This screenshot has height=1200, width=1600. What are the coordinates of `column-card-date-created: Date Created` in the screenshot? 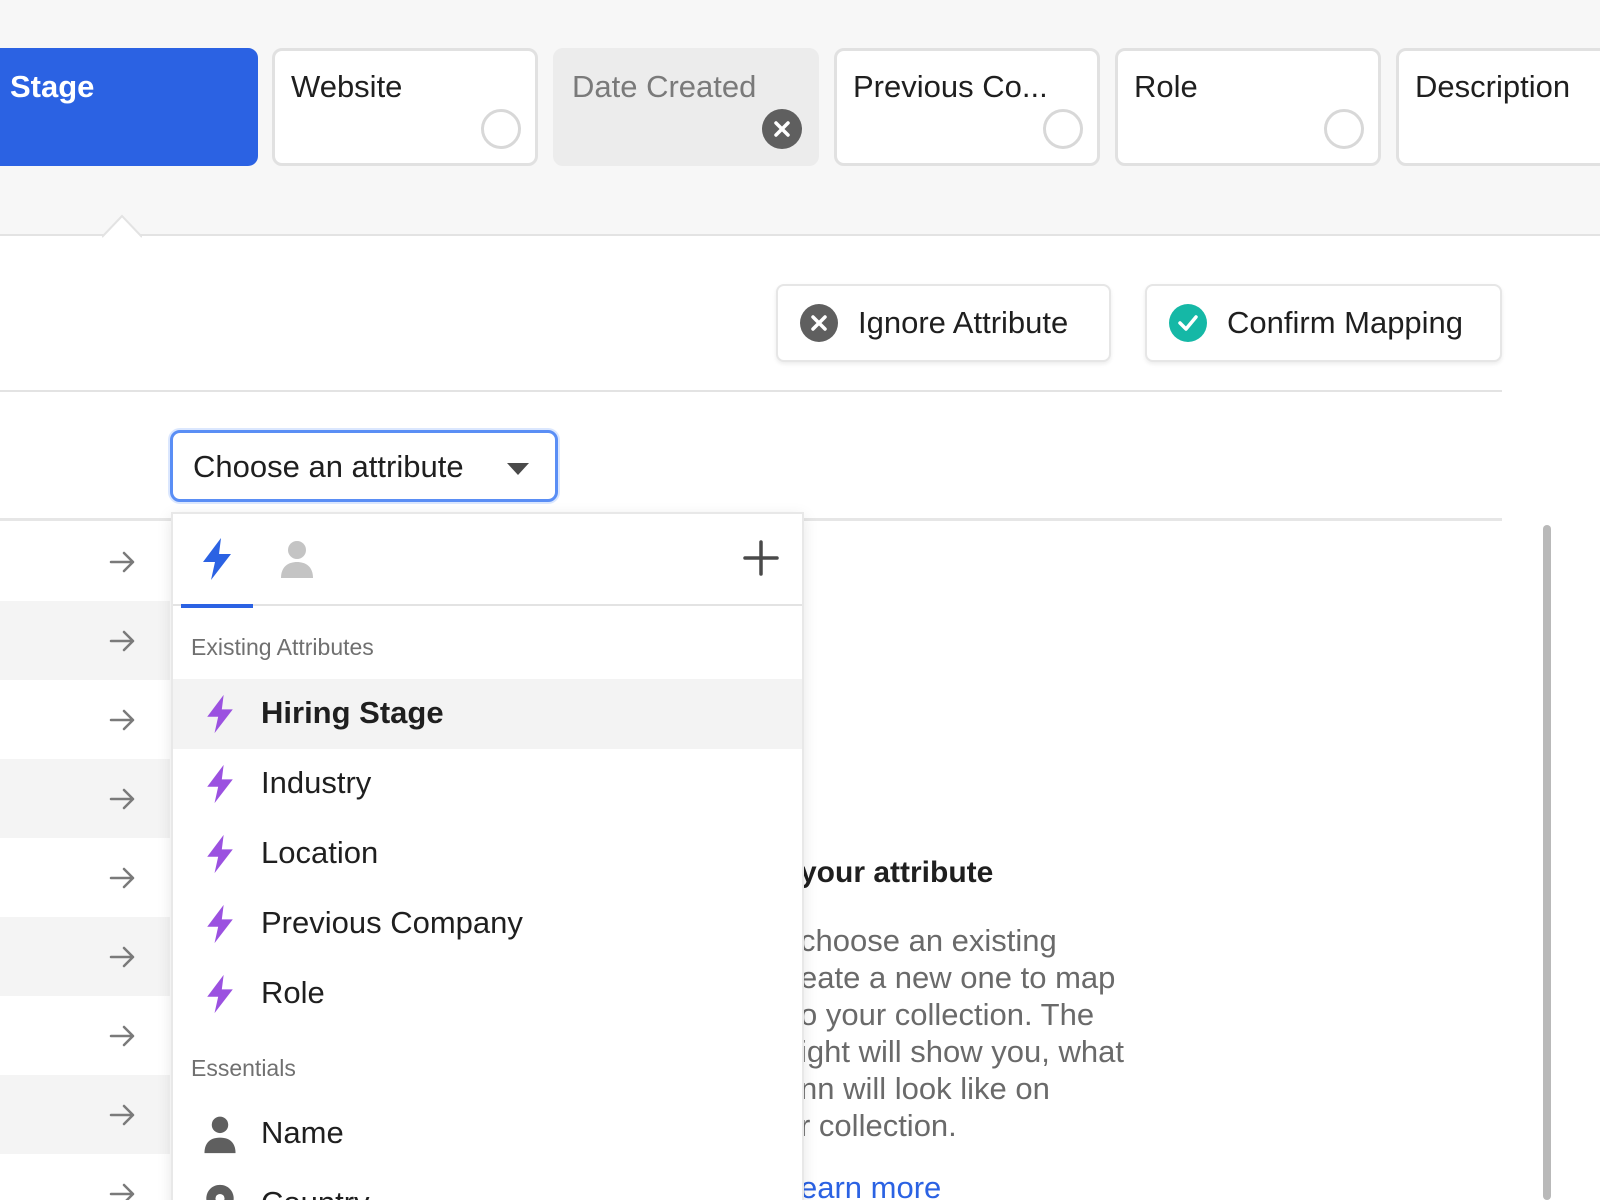 It's located at (686, 107).